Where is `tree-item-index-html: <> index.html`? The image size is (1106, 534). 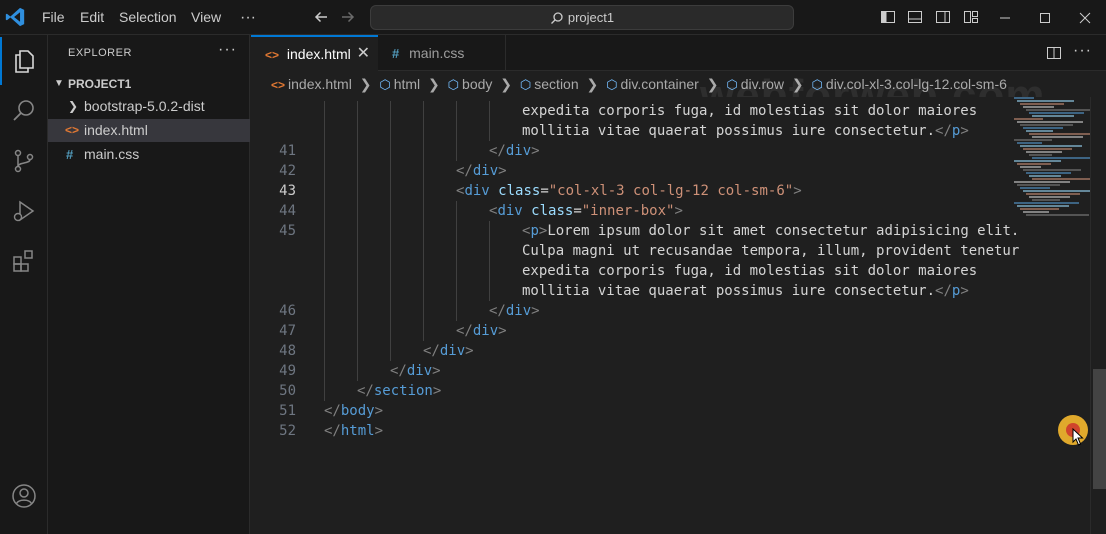
tree-item-index-html: <> index.html is located at coordinates (149, 130).